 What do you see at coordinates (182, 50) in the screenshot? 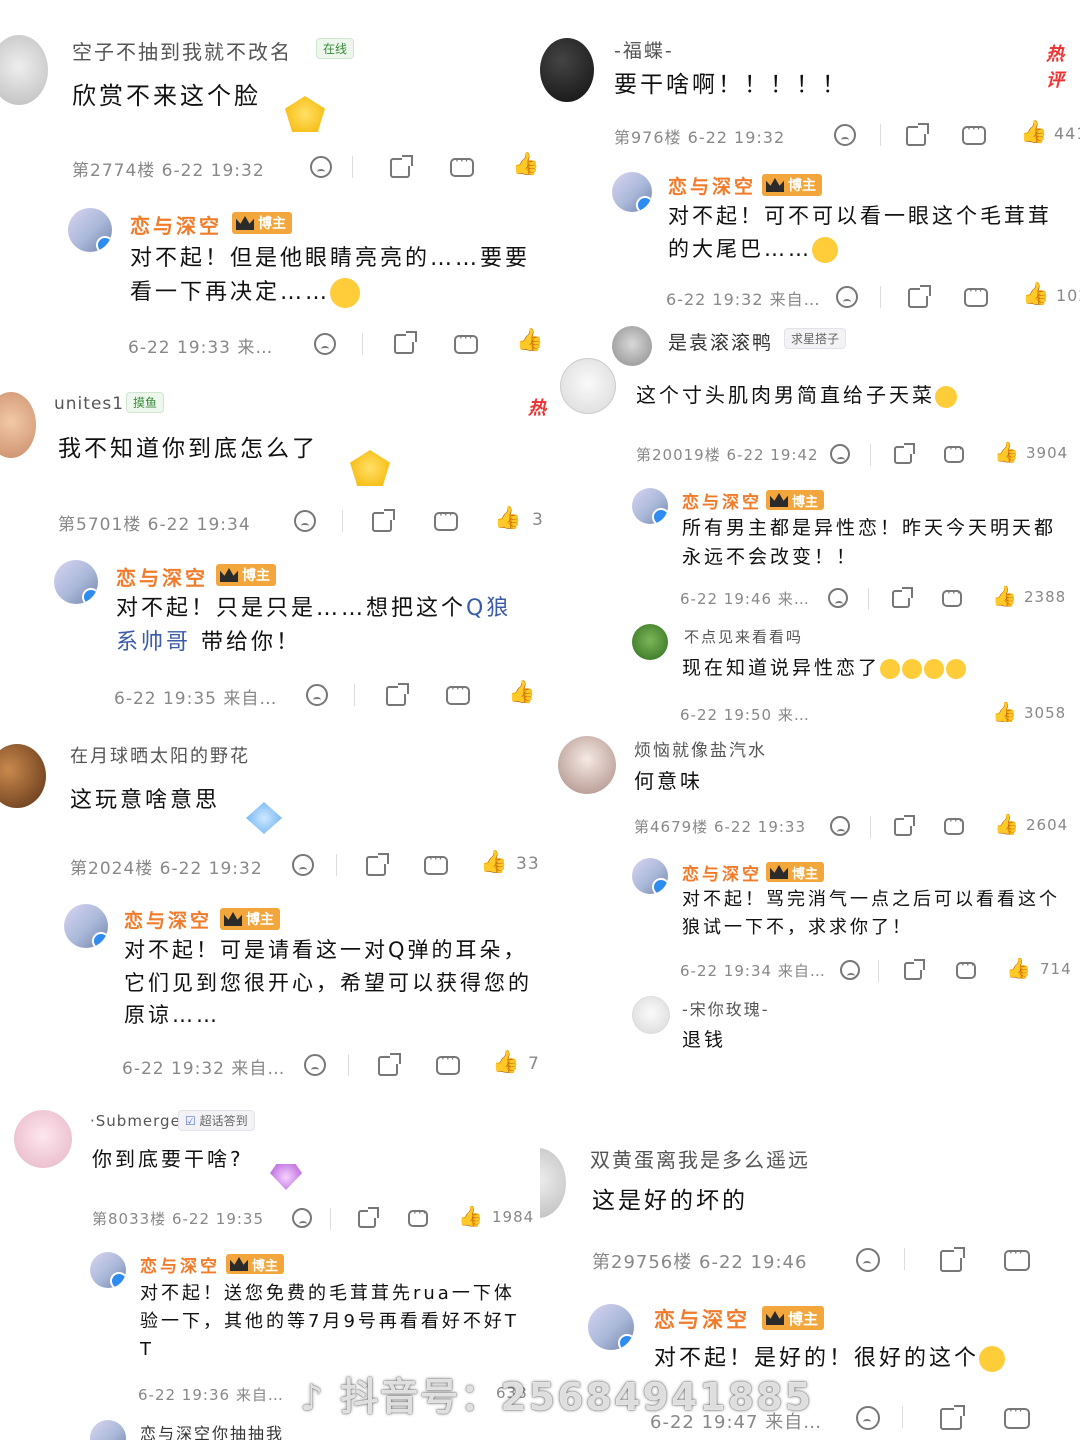
I see `username: 空子不抽到我就不改名` at bounding box center [182, 50].